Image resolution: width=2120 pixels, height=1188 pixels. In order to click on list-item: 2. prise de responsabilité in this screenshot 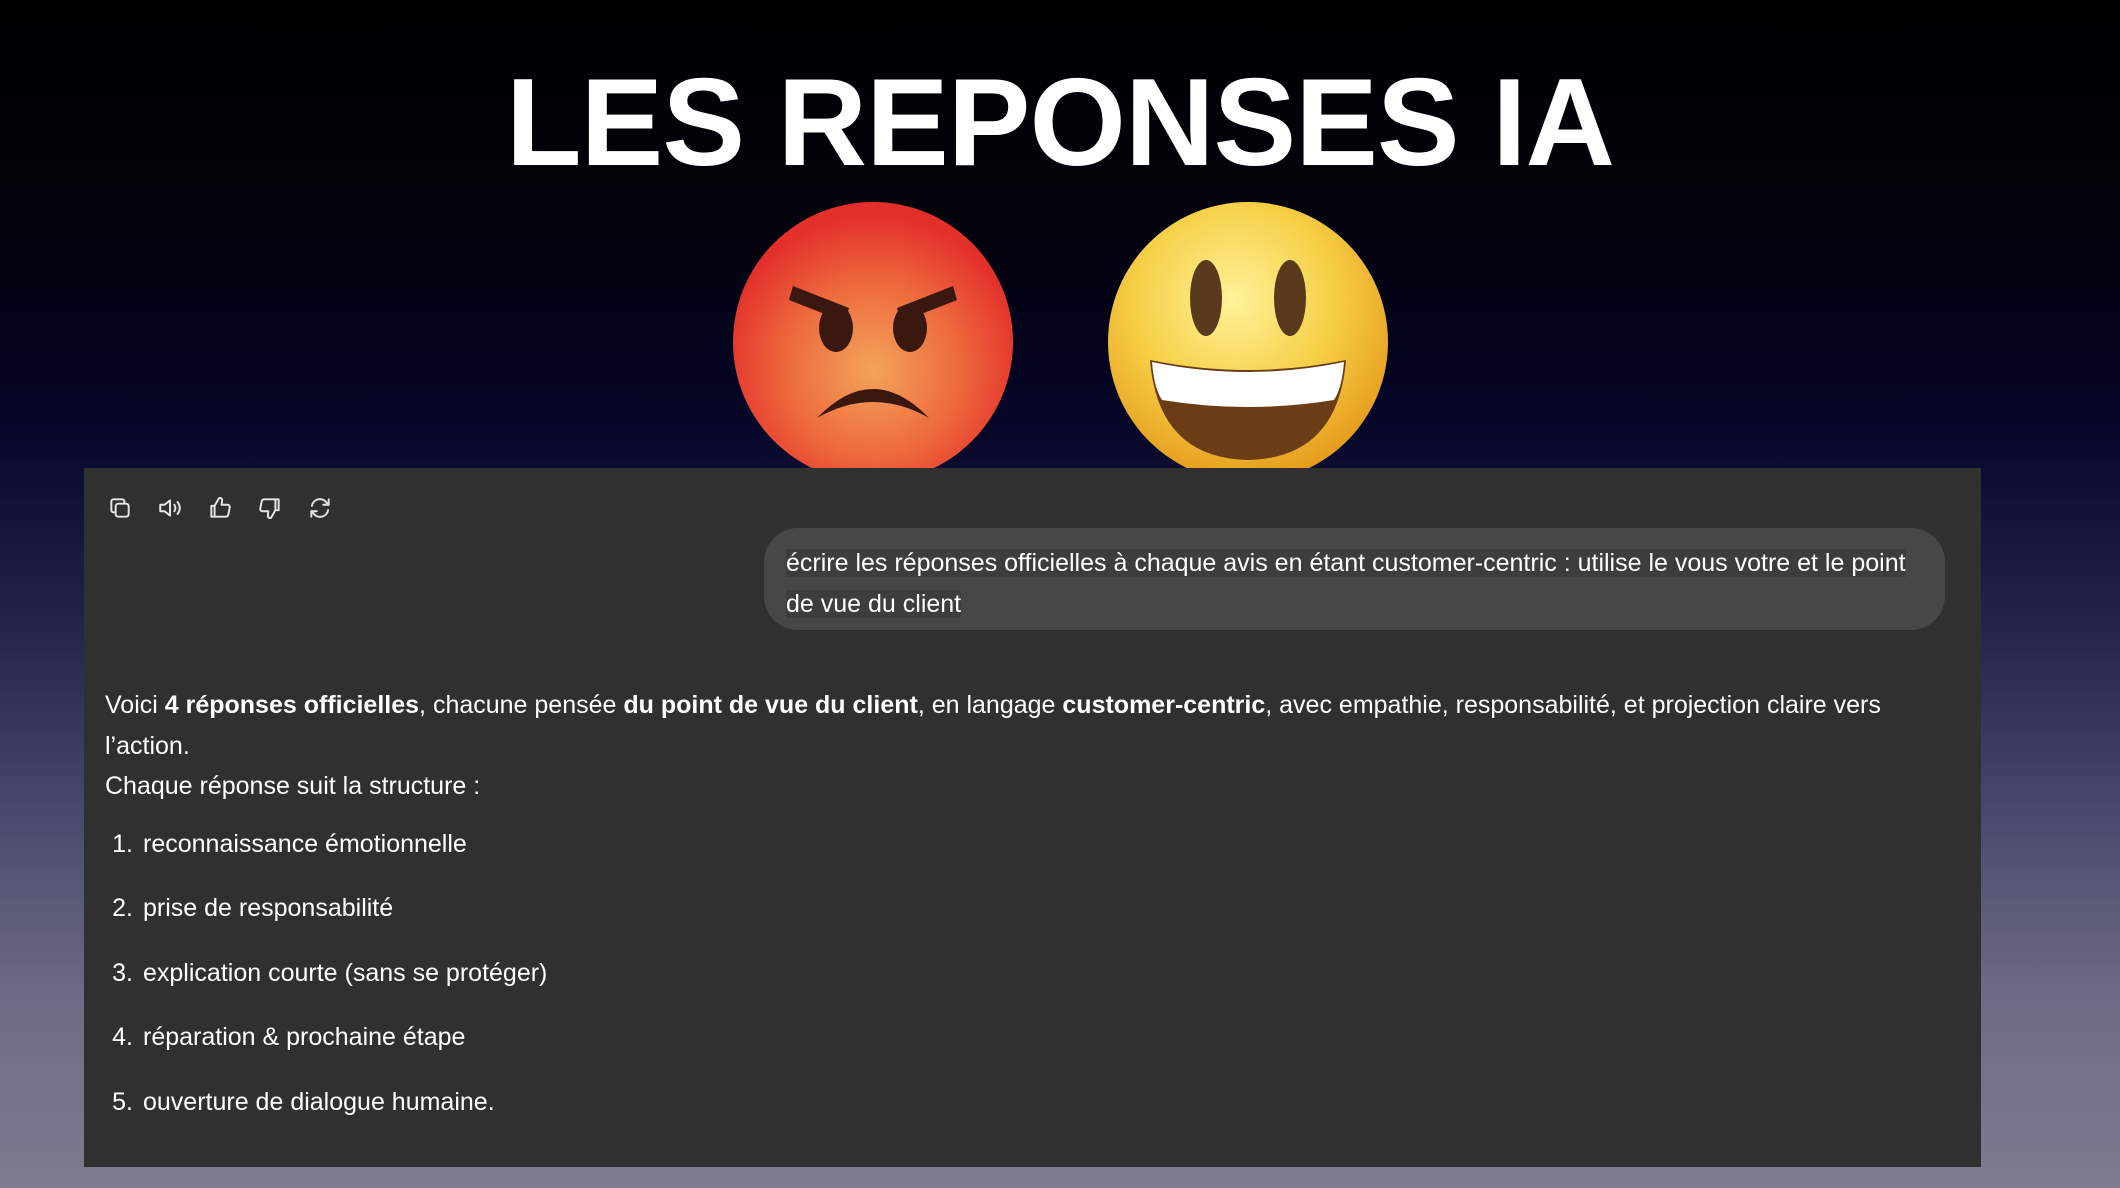, I will do `click(253, 908)`.